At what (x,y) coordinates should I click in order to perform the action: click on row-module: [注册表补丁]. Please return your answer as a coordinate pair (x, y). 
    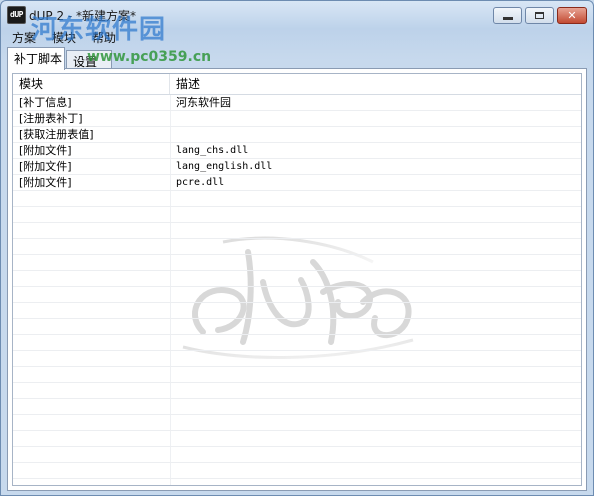
    Looking at the image, I should click on (51, 118).